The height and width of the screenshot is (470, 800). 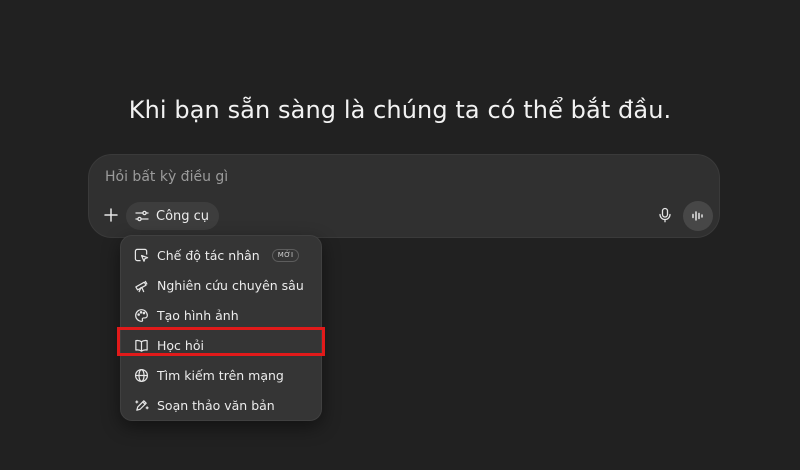 I want to click on add-attachment-button, so click(x=111, y=215).